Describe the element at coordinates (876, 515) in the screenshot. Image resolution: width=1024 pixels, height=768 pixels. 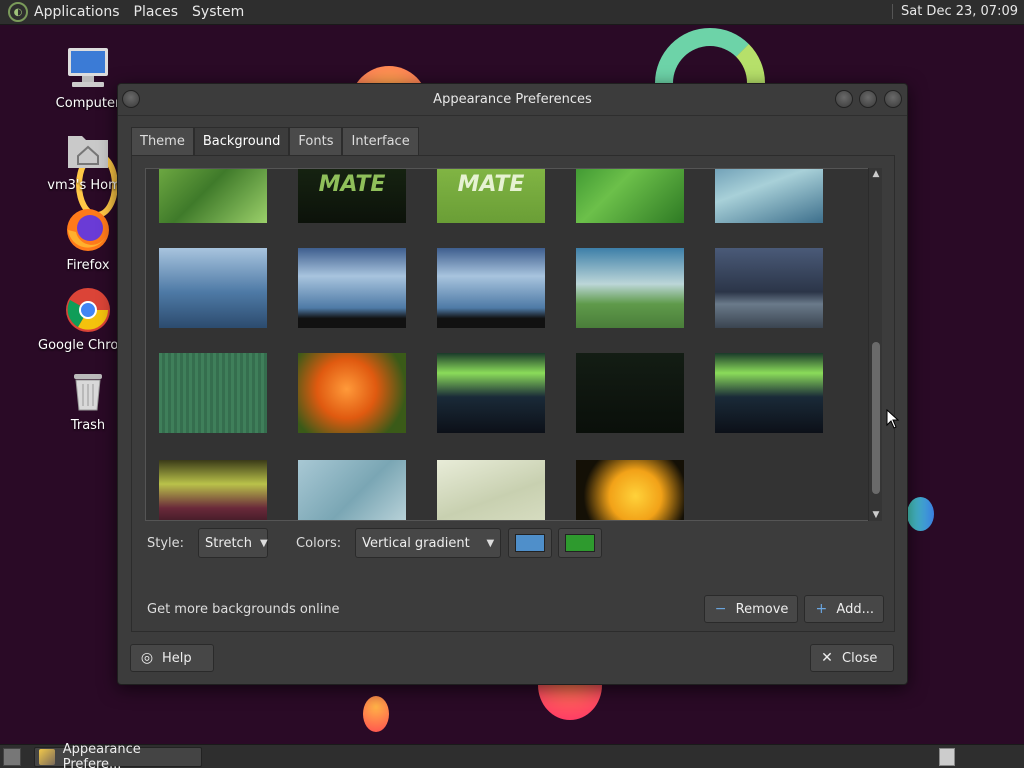
I see `scroll-down-arrow-icon: ▼` at that location.